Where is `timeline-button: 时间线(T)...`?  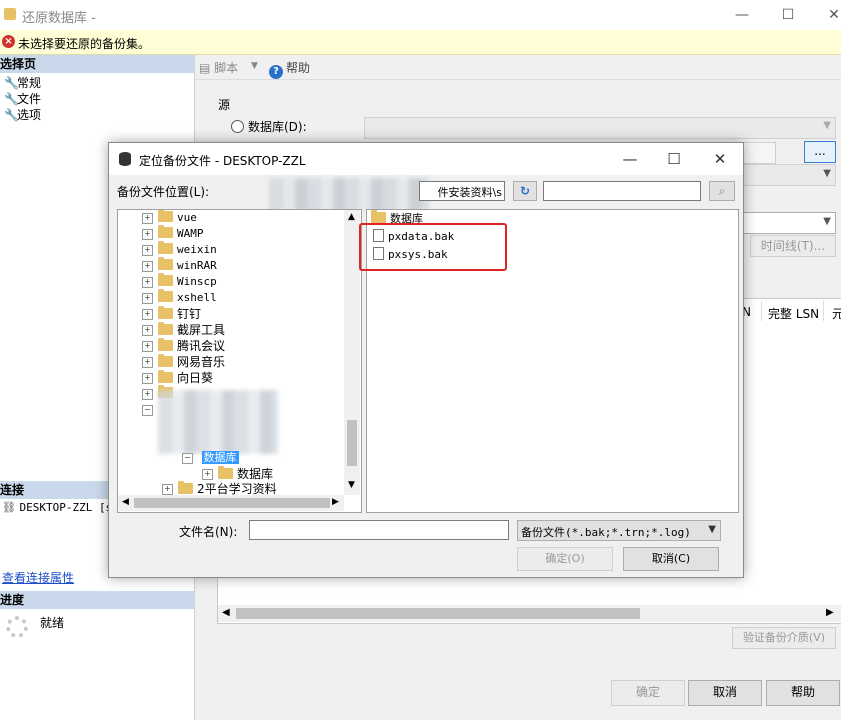 timeline-button: 时间线(T)... is located at coordinates (793, 246).